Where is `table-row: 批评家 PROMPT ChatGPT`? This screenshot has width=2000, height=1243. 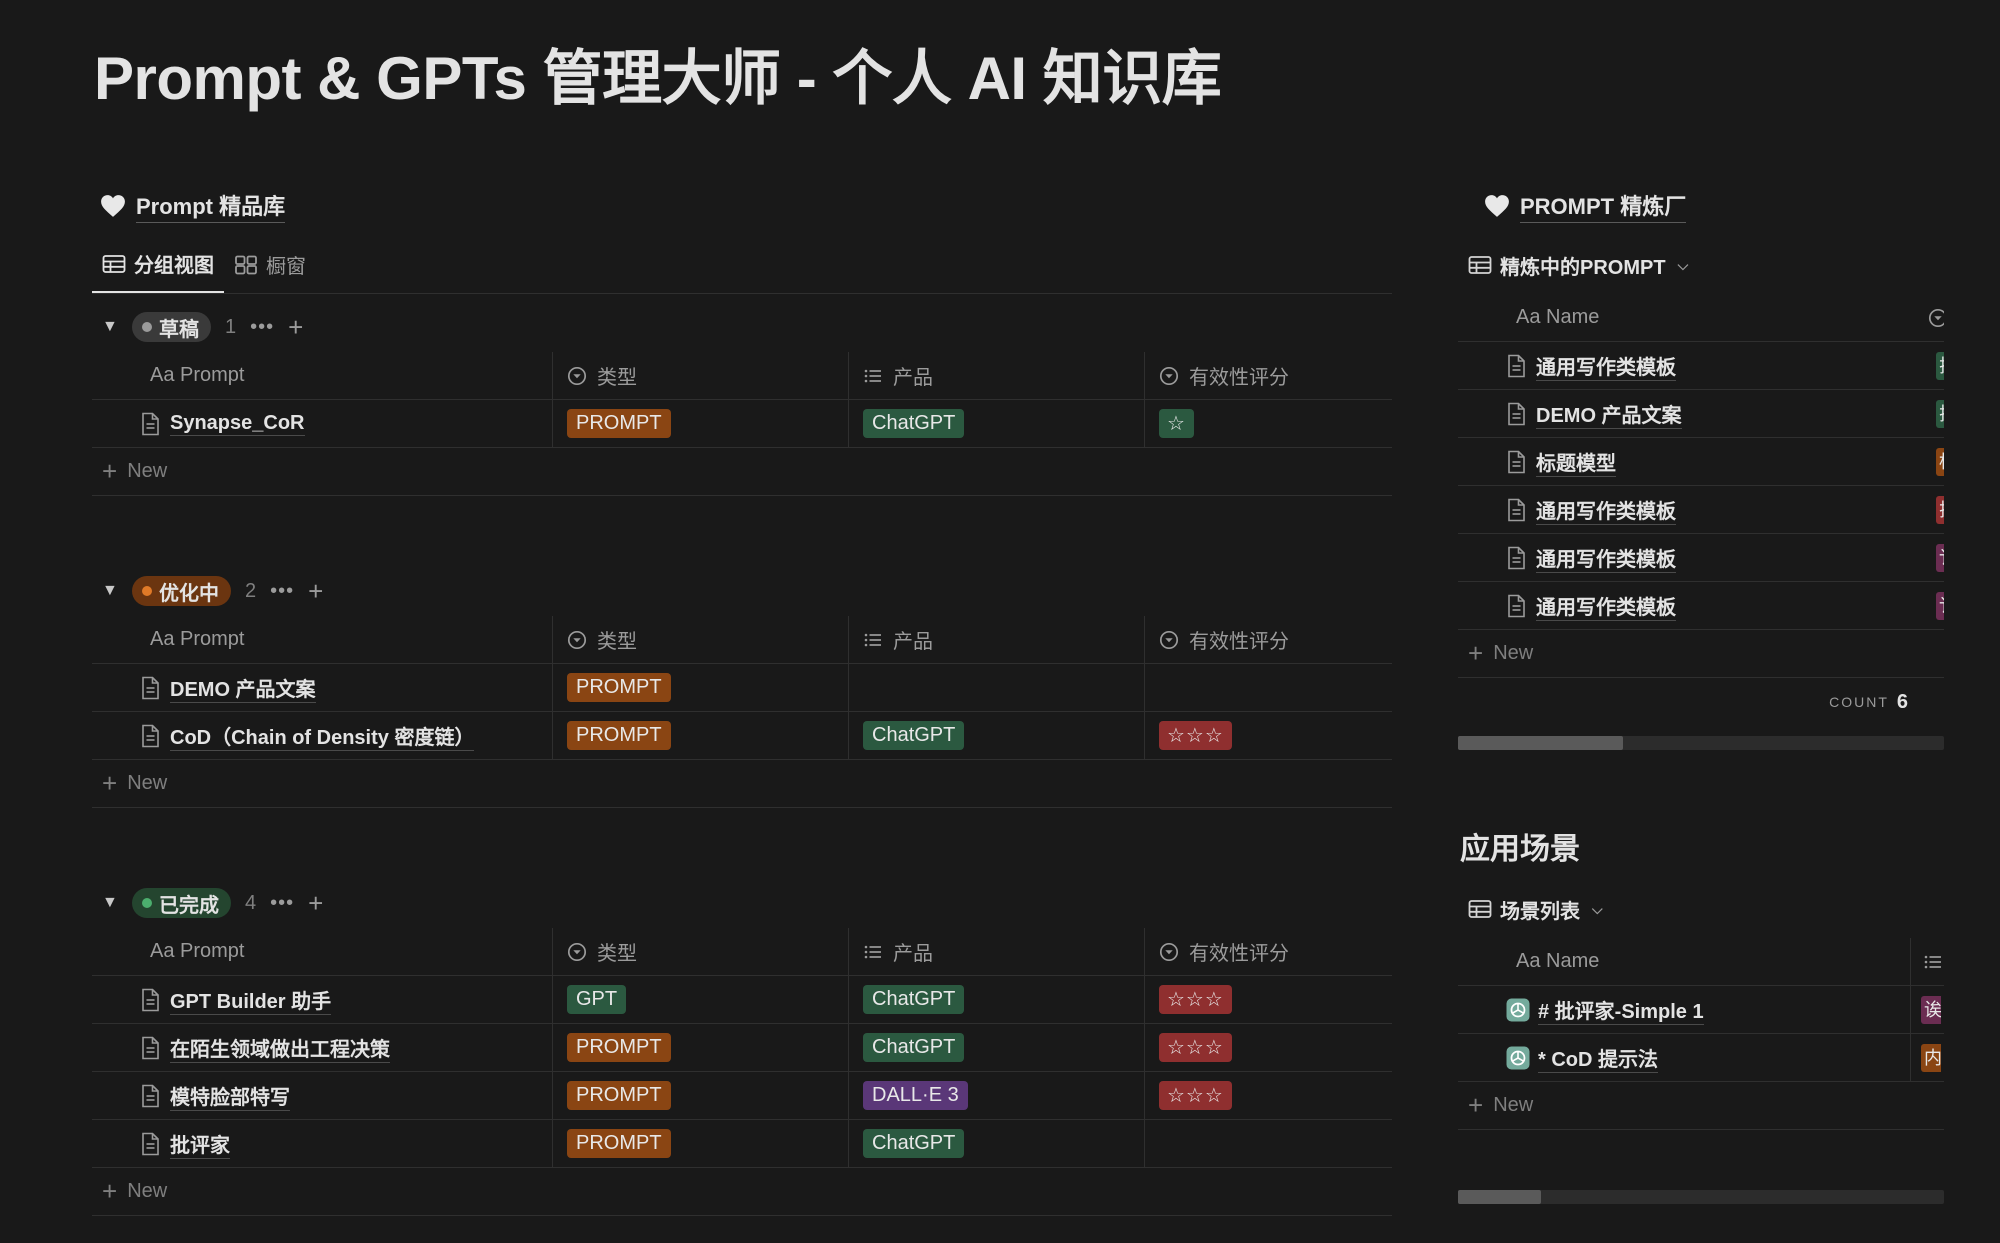 table-row: 批评家 PROMPT ChatGPT is located at coordinates (742, 1144).